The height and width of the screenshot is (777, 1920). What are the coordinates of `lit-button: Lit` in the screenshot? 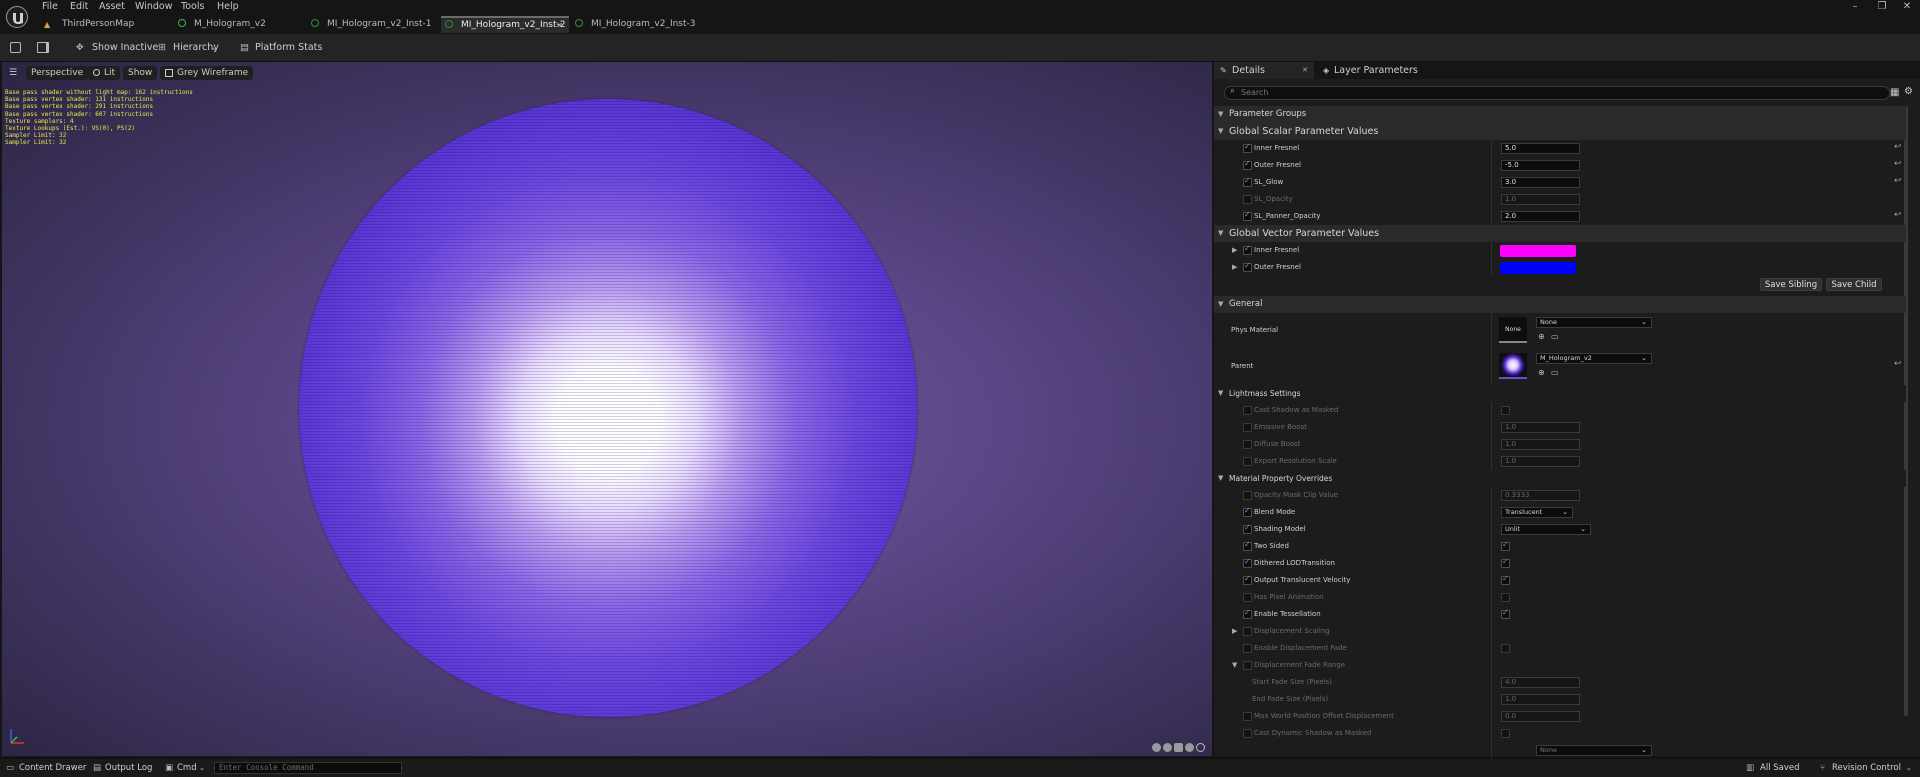 It's located at (104, 73).